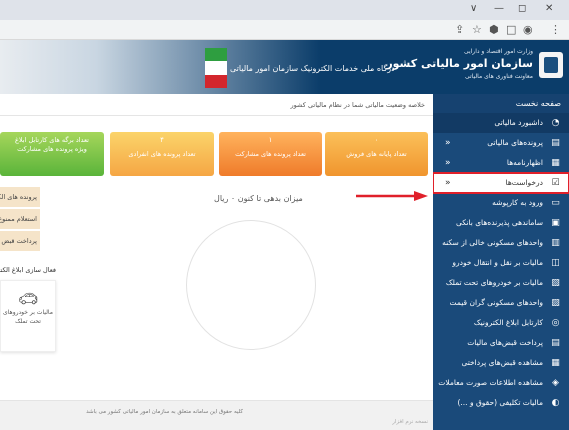 This screenshot has height=430, width=569. Describe the element at coordinates (555, 183) in the screenshot. I see `checklist-icon: ☑` at that location.